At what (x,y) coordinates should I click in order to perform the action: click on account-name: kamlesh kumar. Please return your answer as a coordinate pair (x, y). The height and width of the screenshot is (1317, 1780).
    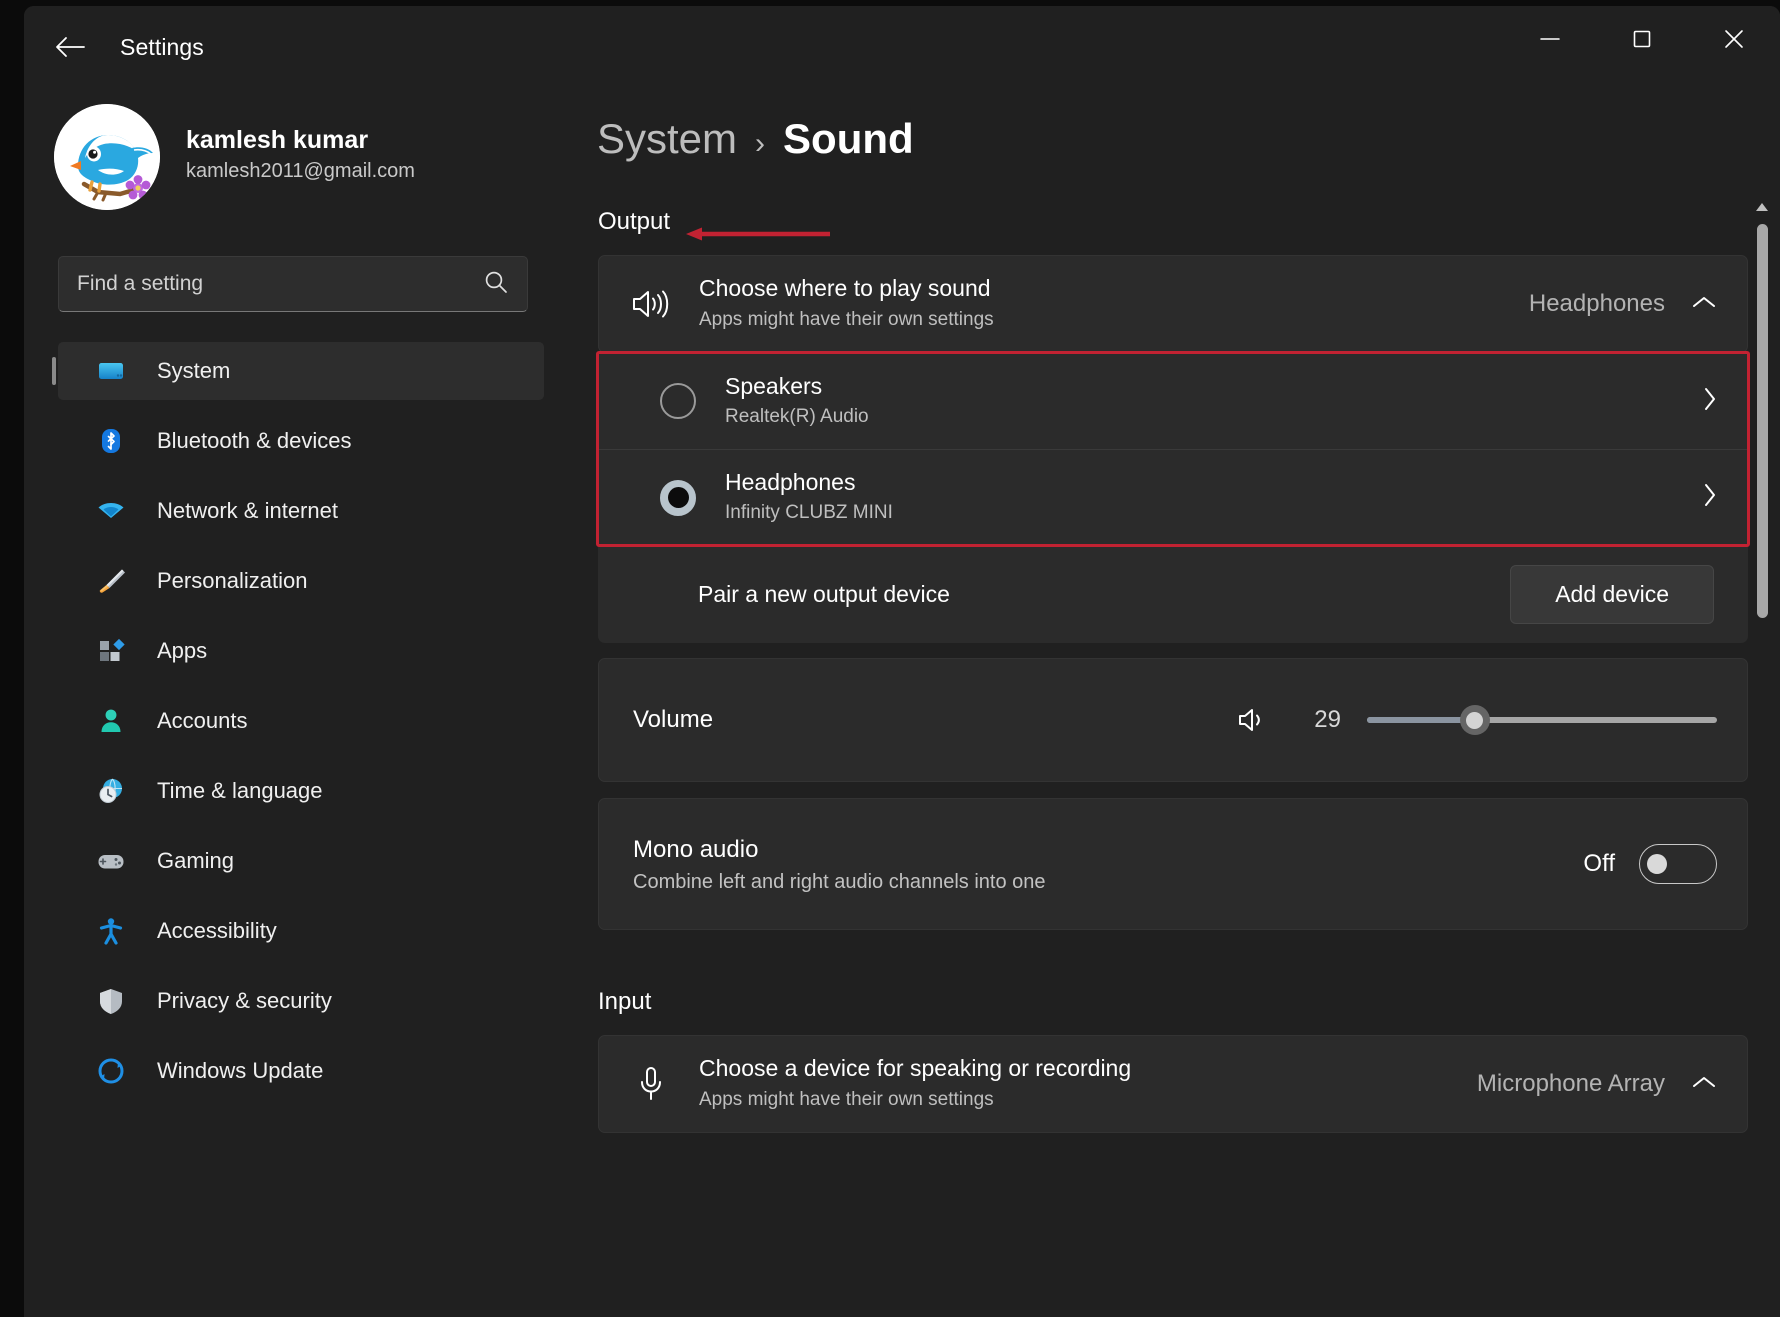
    Looking at the image, I should click on (277, 139).